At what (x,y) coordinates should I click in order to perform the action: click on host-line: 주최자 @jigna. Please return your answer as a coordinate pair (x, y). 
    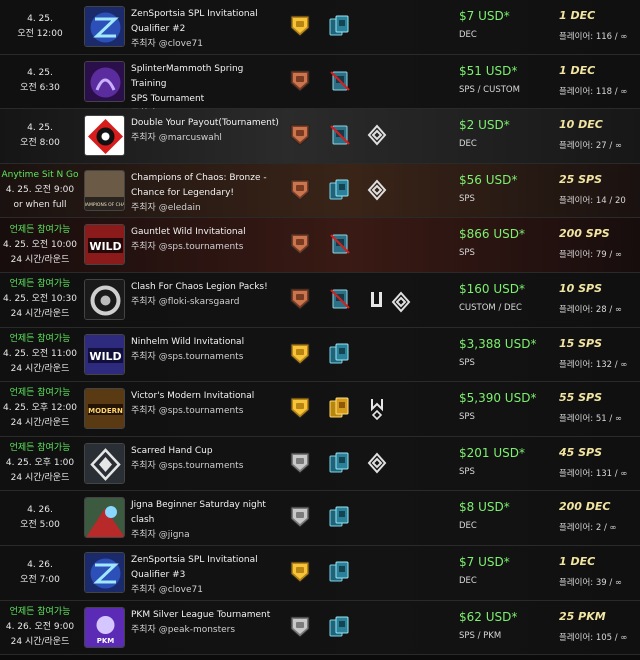
    Looking at the image, I should click on (206, 535).